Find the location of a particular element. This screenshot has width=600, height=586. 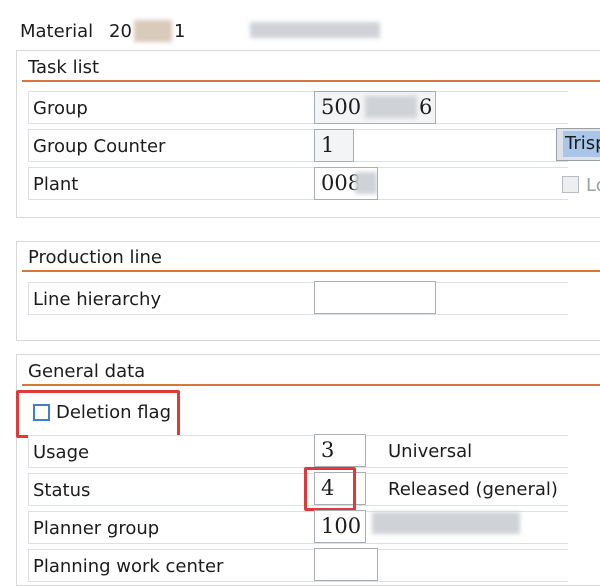

task-list-title: Task list is located at coordinates (64, 67).